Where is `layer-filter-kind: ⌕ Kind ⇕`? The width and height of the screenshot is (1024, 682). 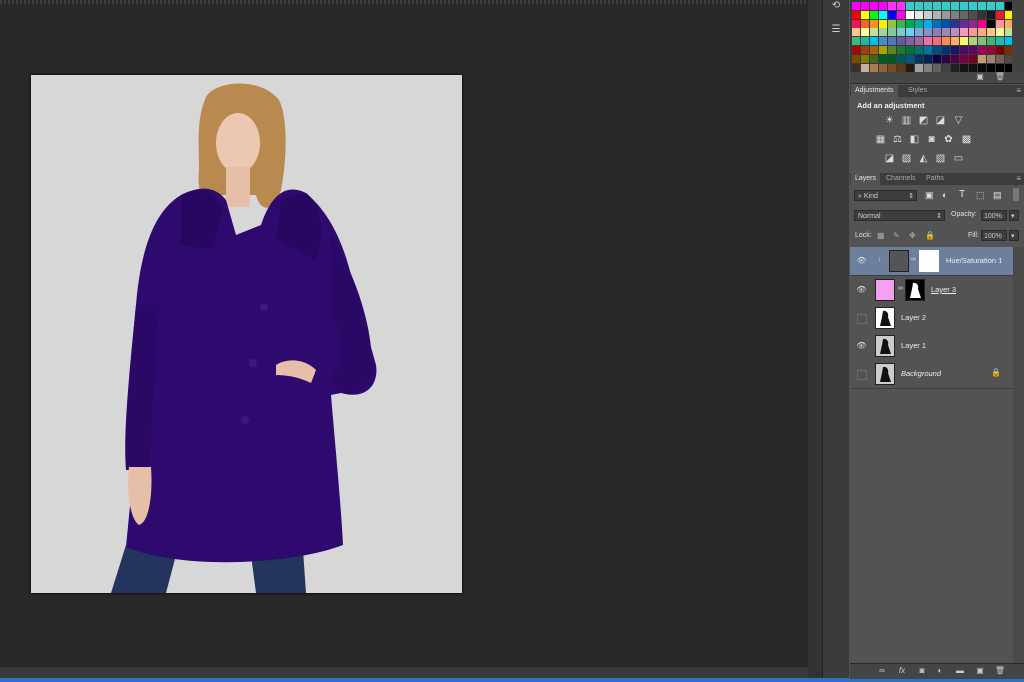 layer-filter-kind: ⌕ Kind ⇕ is located at coordinates (885, 195).